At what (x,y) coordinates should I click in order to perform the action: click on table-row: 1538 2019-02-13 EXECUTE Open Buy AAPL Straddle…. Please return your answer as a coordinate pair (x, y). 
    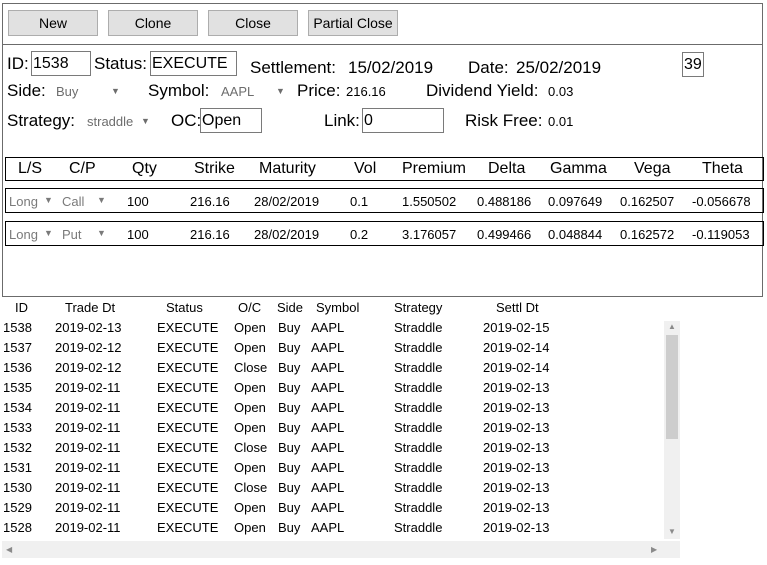
    Looking at the image, I should click on (330, 330).